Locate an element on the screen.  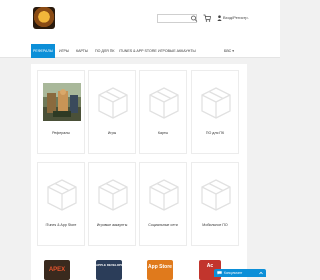
category-card-referrals: Рефералы is located at coordinates (61, 112).